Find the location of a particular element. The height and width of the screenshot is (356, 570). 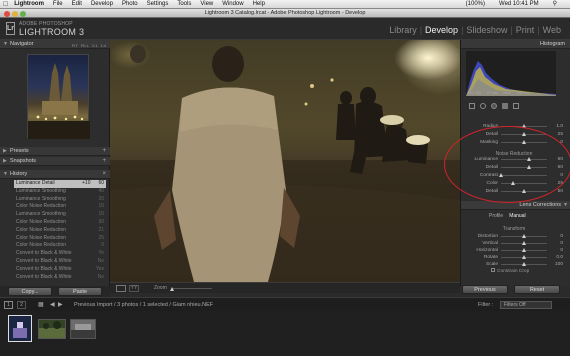

slider-value: 100 is located at coordinates (556, 264).